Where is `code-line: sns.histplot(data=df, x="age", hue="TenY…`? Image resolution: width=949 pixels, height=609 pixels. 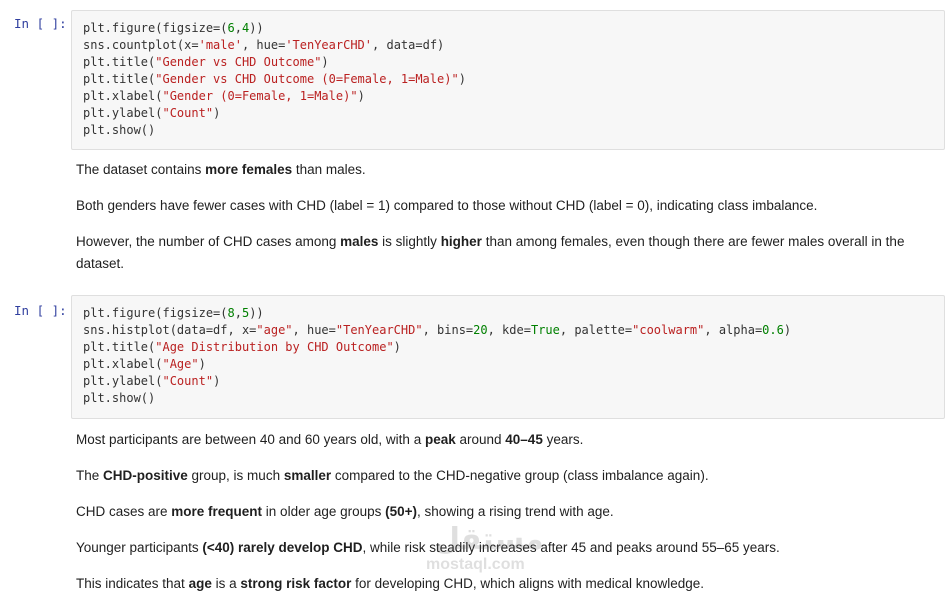 code-line: sns.histplot(data=df, x="age", hue="TenY… is located at coordinates (508, 330).